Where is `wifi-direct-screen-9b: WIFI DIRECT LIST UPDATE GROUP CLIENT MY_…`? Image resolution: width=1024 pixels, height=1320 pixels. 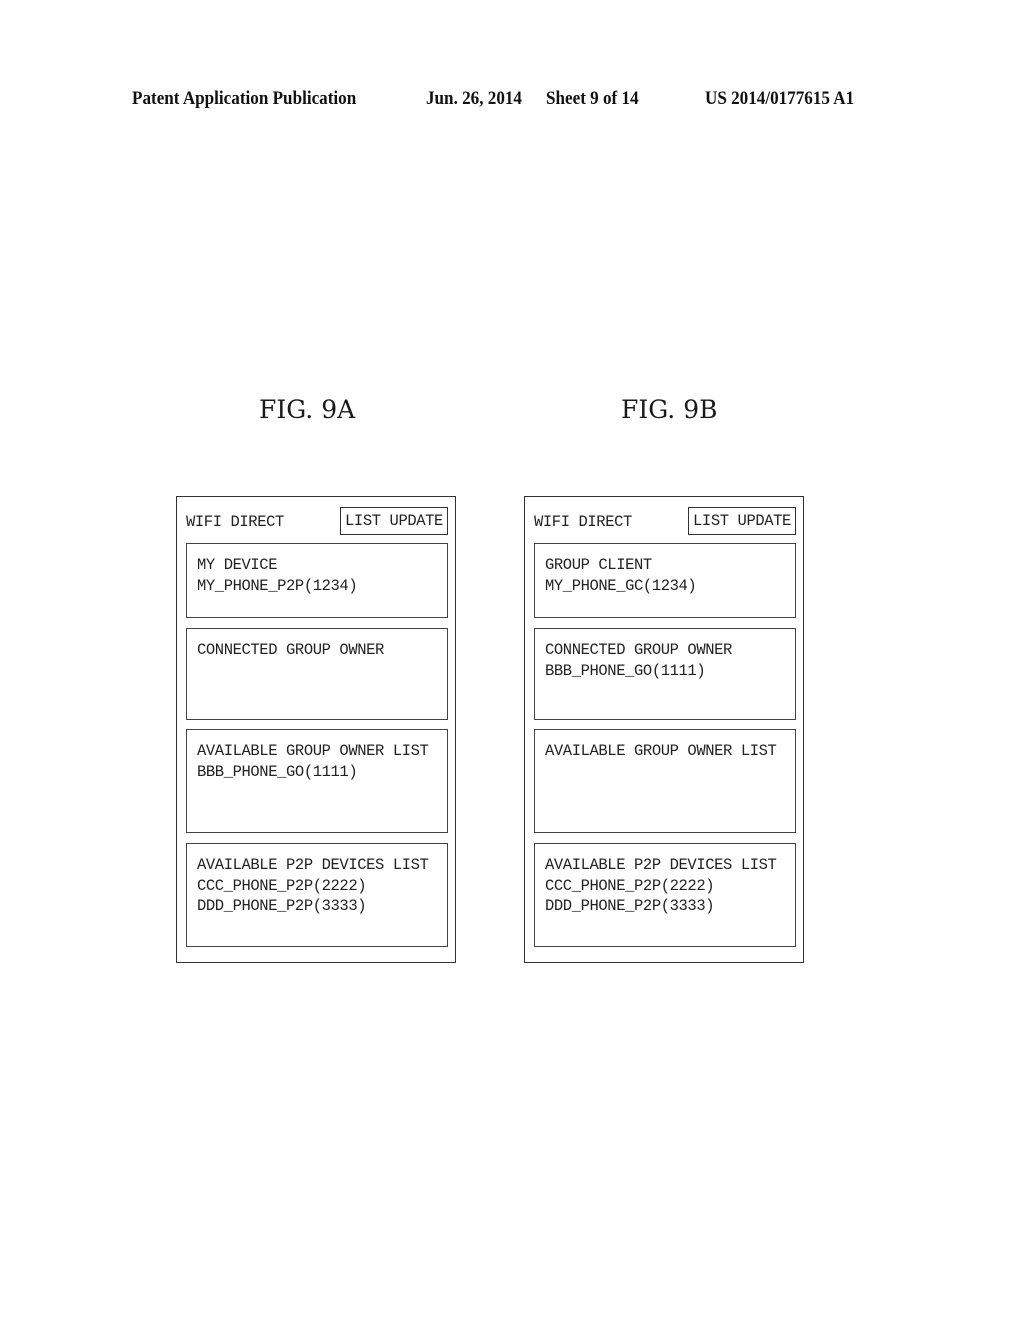 wifi-direct-screen-9b: WIFI DIRECT LIST UPDATE GROUP CLIENT MY_… is located at coordinates (664, 729).